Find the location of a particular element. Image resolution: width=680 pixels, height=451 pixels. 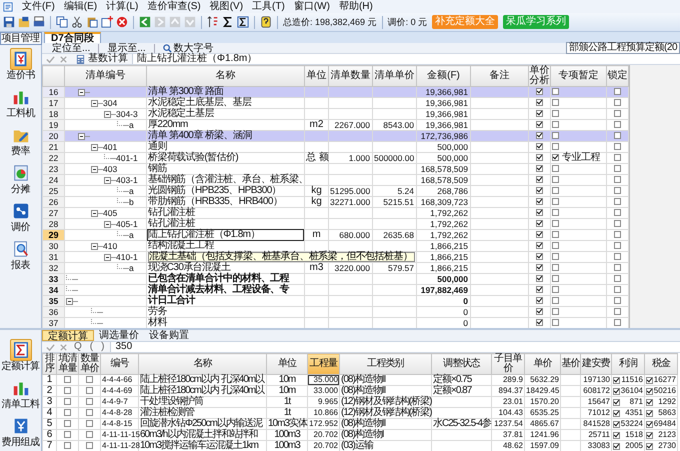

column-header: 数量单价 is located at coordinates (89, 364).